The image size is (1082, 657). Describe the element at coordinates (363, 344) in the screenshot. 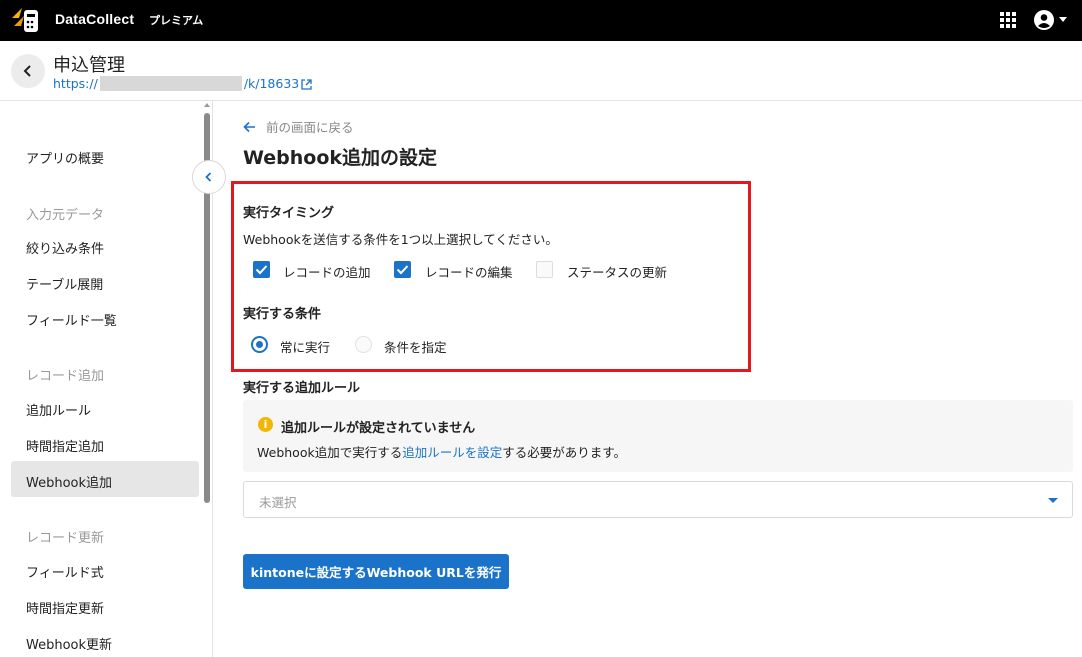

I see `radio-specify-condition` at that location.